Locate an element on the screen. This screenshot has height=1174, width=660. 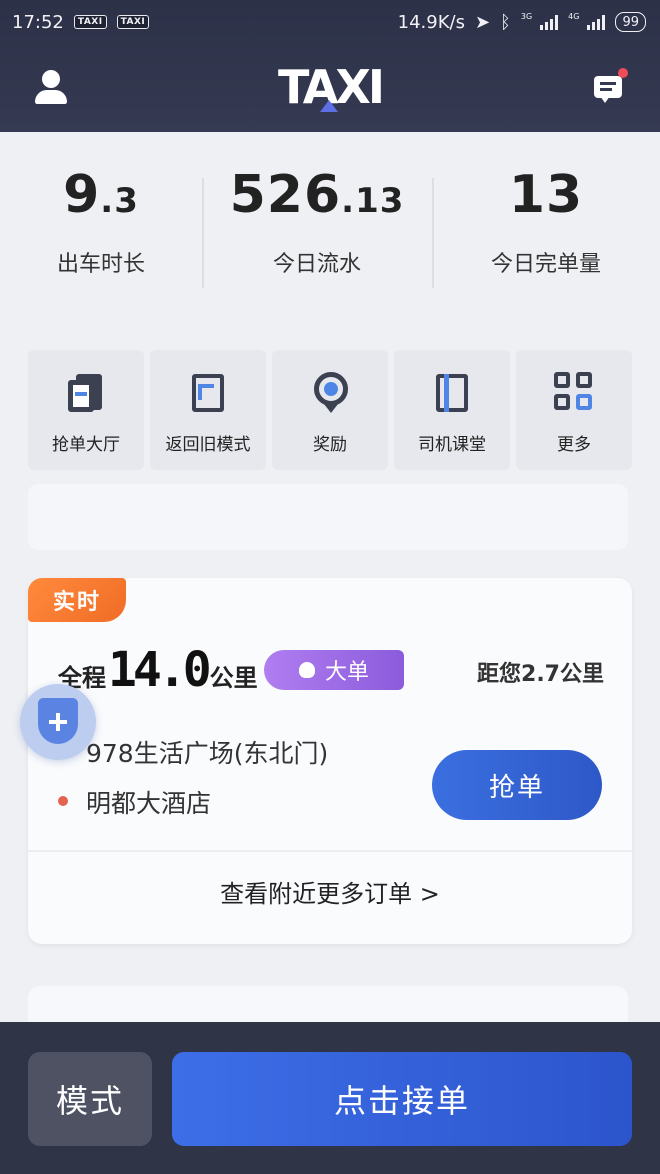
message-icon is located at coordinates (611, 86).